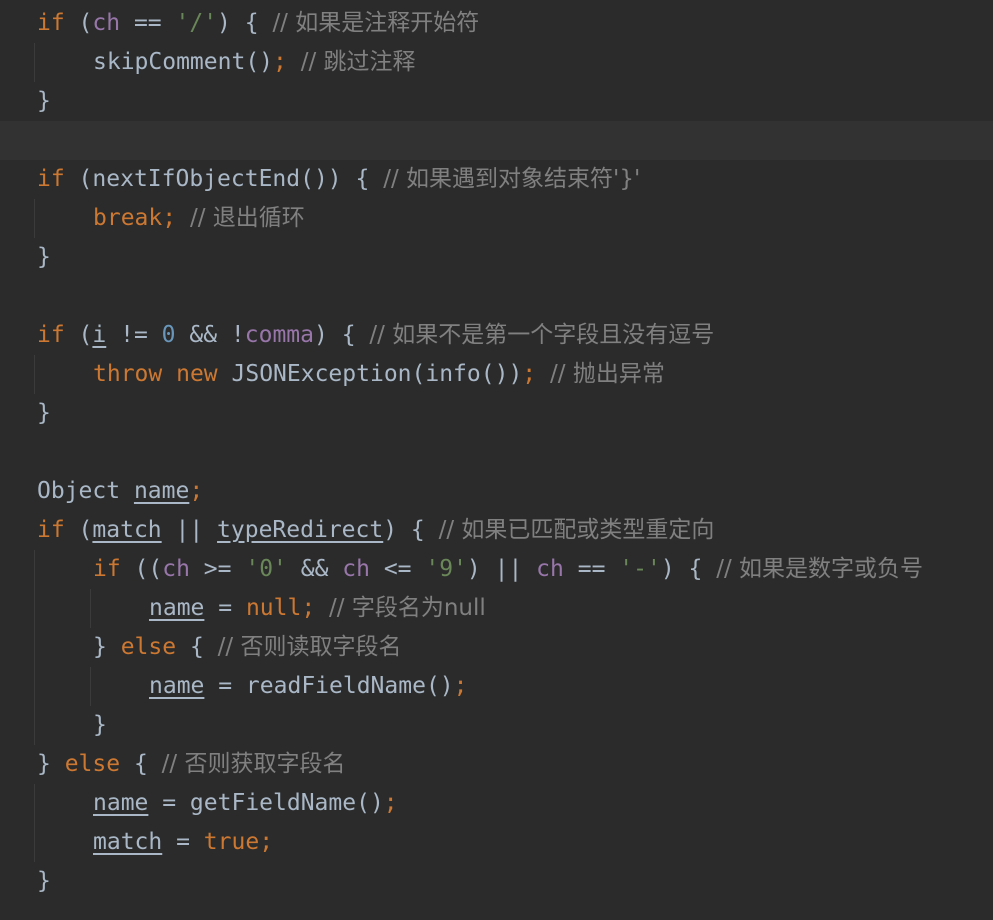 The height and width of the screenshot is (920, 993). Describe the element at coordinates (496, 140) in the screenshot. I see `current-line` at that location.